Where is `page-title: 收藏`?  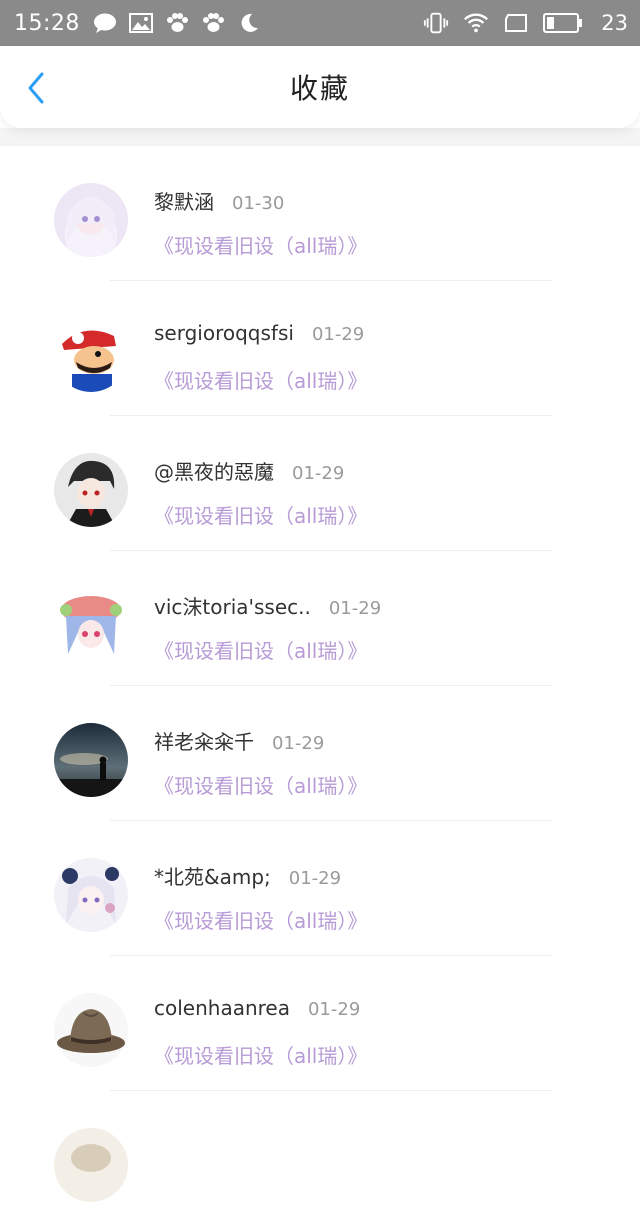 page-title: 收藏 is located at coordinates (319, 88).